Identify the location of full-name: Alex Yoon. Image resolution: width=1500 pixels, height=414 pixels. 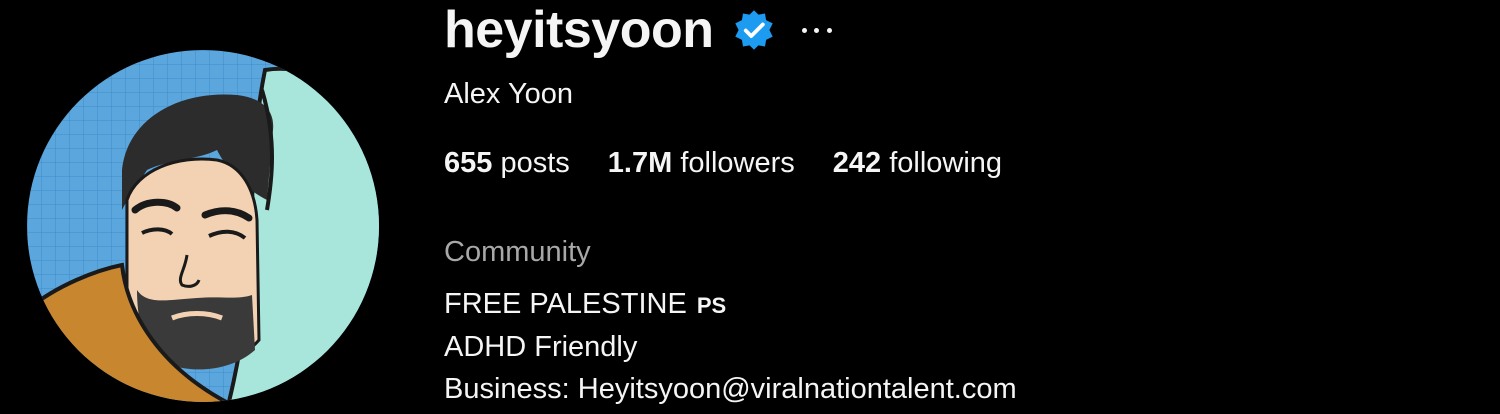
(509, 94).